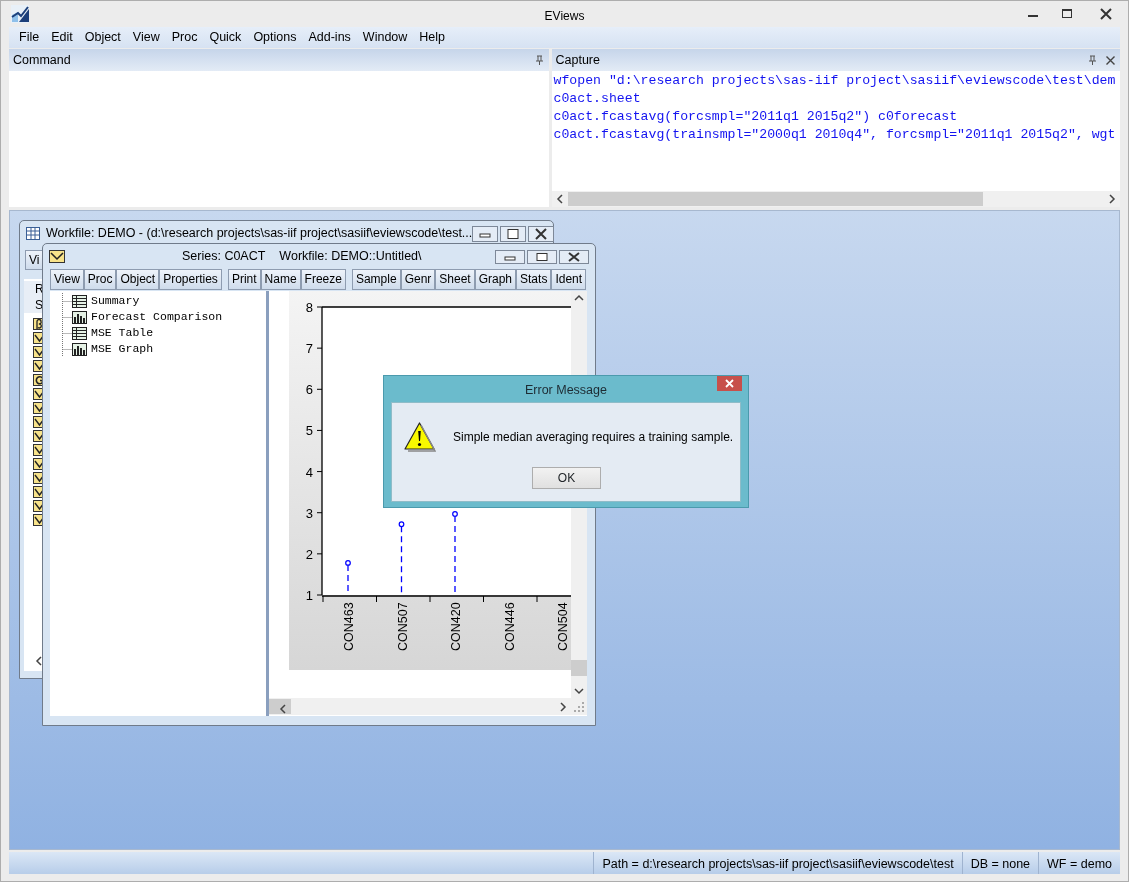 This screenshot has height=882, width=1129. What do you see at coordinates (1000, 863) in the screenshot?
I see `status-text: DB = none` at bounding box center [1000, 863].